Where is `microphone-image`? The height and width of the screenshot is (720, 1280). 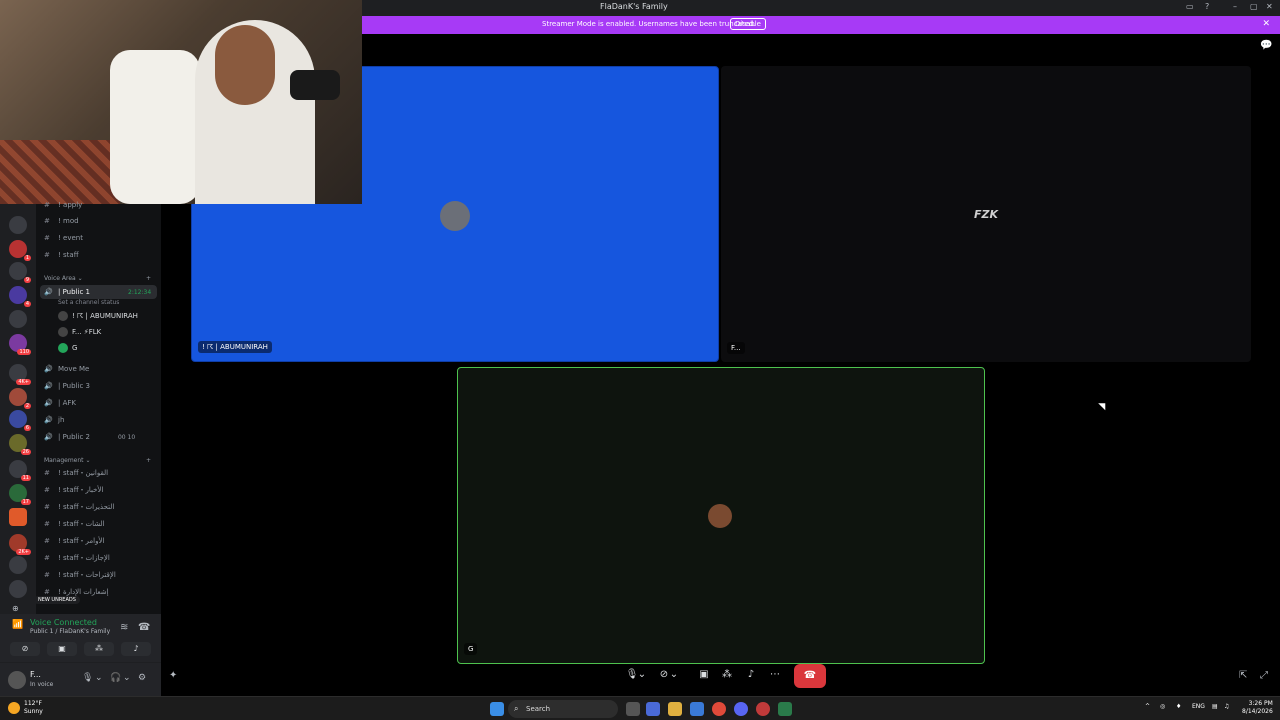 microphone-image is located at coordinates (315, 85).